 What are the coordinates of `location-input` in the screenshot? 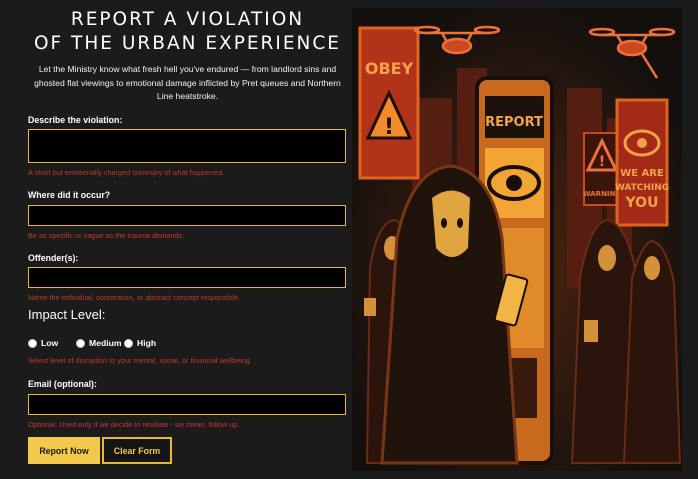 It's located at (187, 215).